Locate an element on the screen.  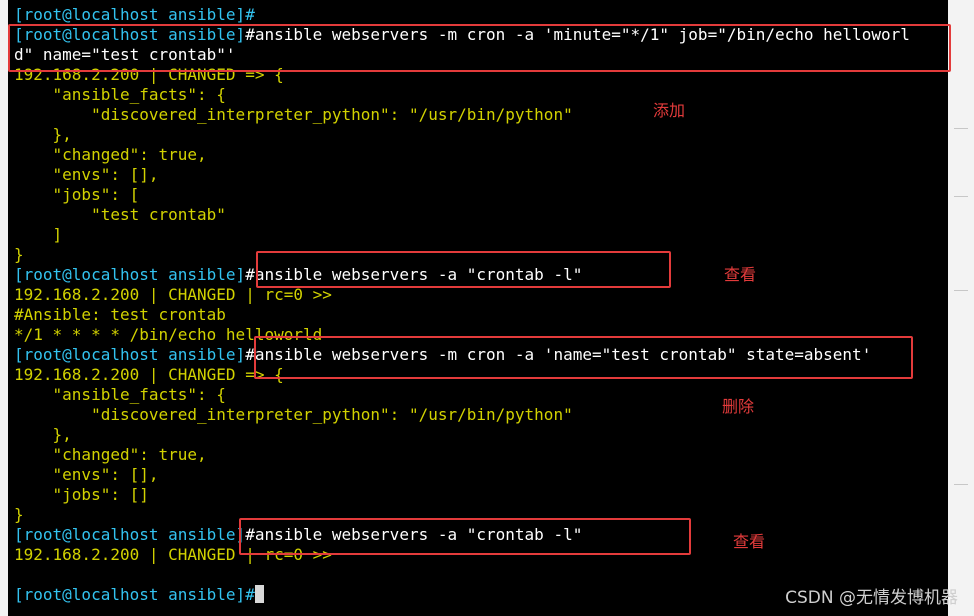
terminal-line: "jobs": [] is located at coordinates (81, 495).